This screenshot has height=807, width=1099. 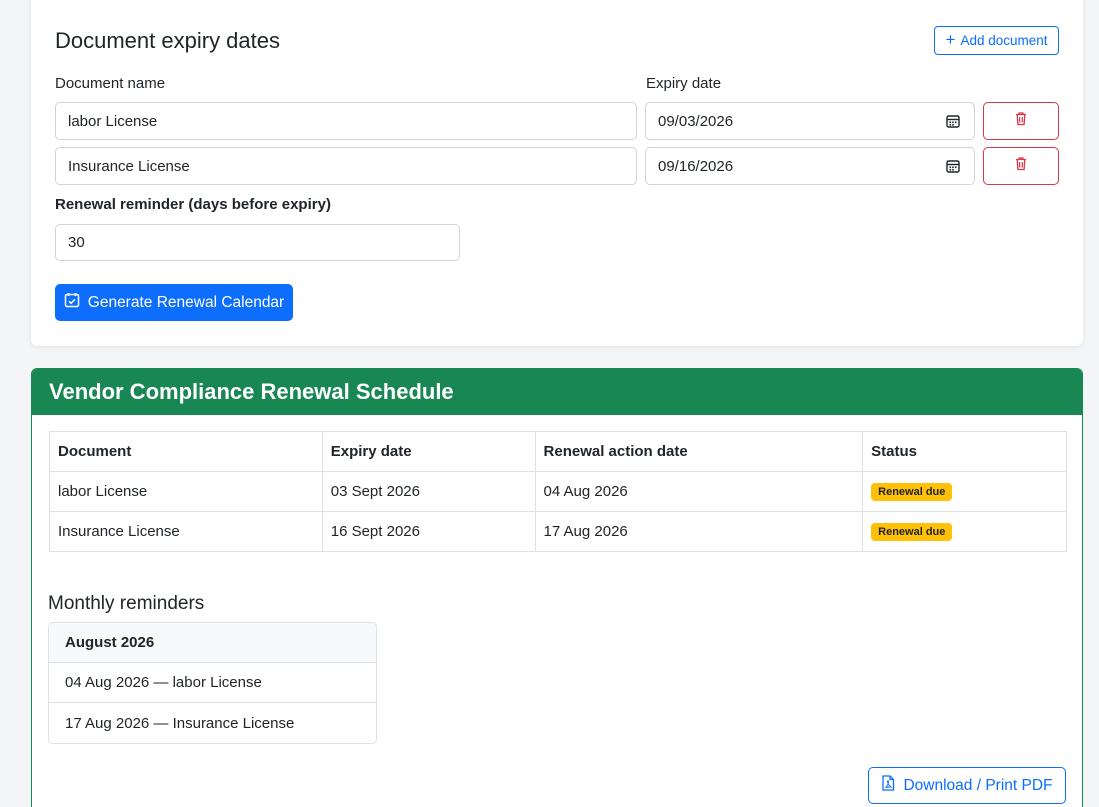 What do you see at coordinates (684, 83) in the screenshot?
I see `expiry-date-label: Expiry date` at bounding box center [684, 83].